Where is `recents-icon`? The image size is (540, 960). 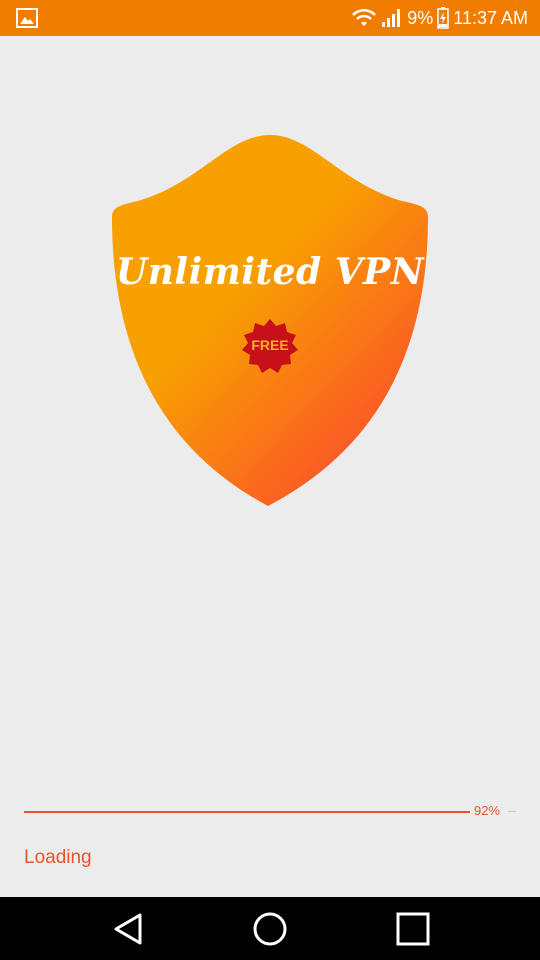
recents-icon is located at coordinates (413, 929).